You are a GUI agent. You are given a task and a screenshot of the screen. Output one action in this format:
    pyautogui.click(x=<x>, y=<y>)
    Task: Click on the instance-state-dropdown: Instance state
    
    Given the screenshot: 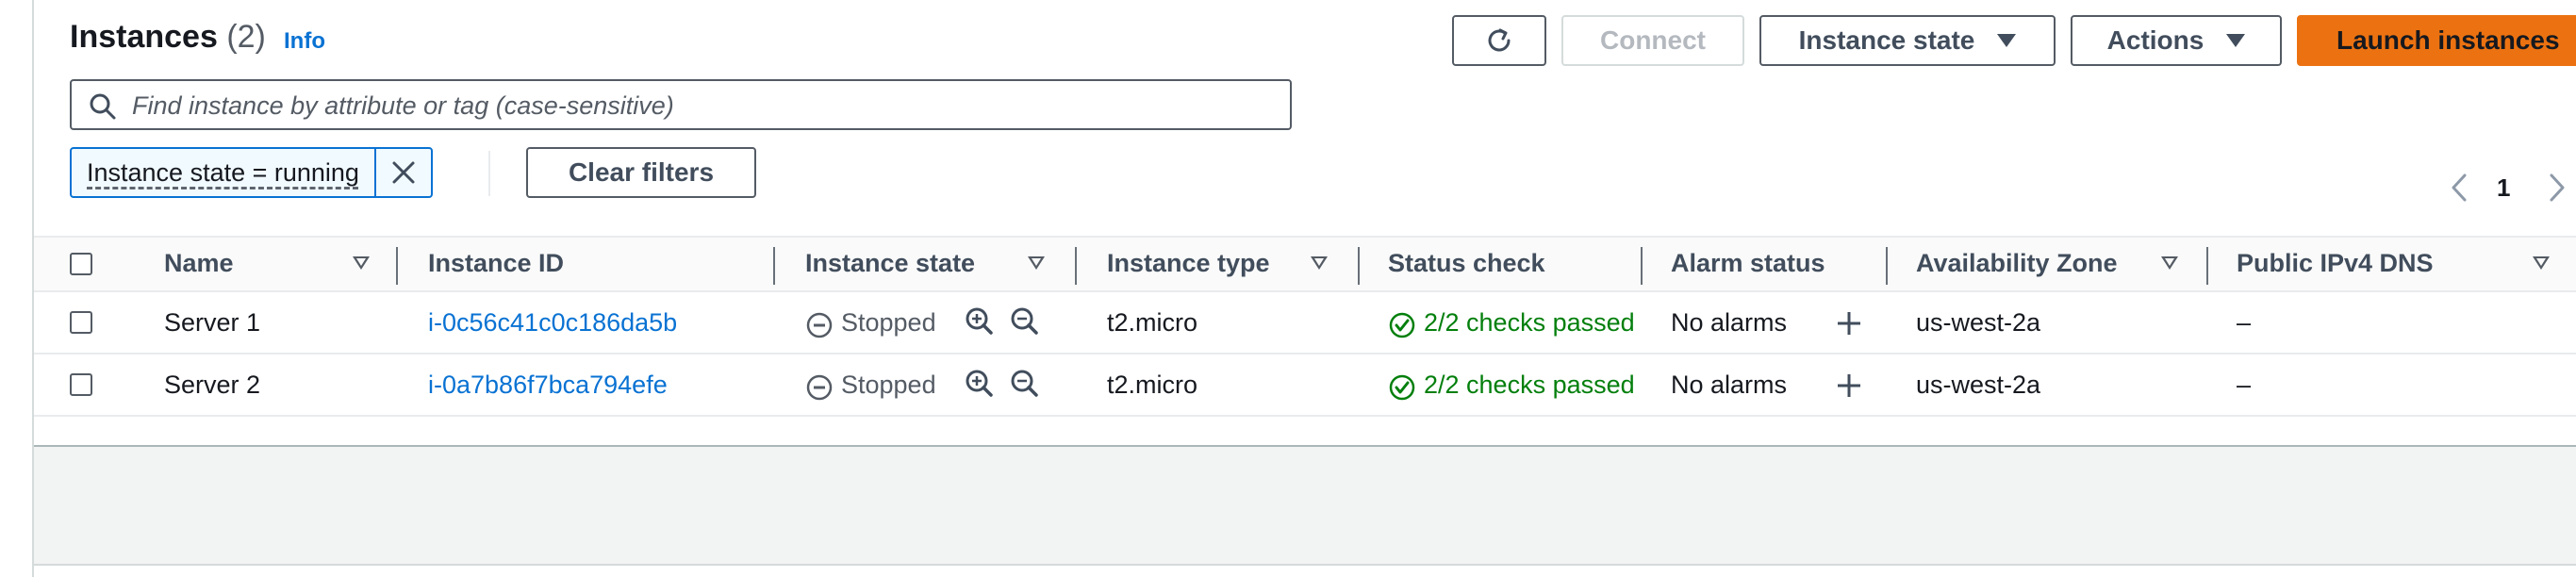 What is the action you would take?
    pyautogui.click(x=1907, y=40)
    